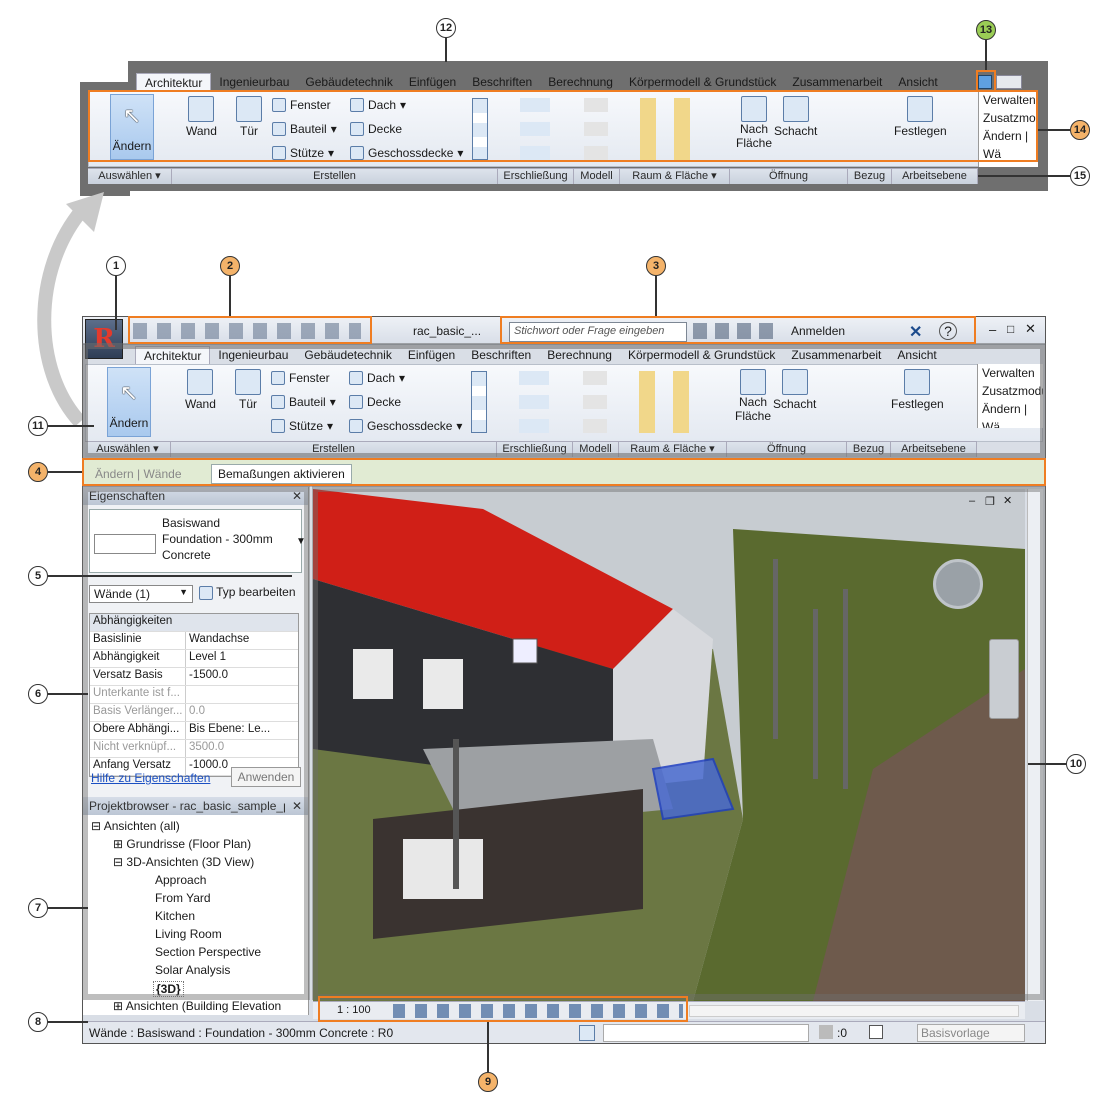  Describe the element at coordinates (382, 105) in the screenshot. I see `roof-label: Dach` at that location.